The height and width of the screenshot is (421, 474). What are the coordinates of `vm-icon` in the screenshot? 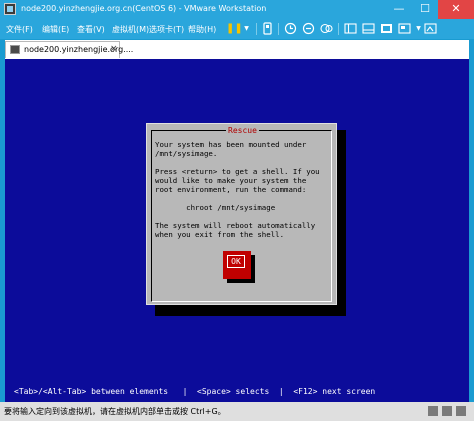 It's located at (15, 49).